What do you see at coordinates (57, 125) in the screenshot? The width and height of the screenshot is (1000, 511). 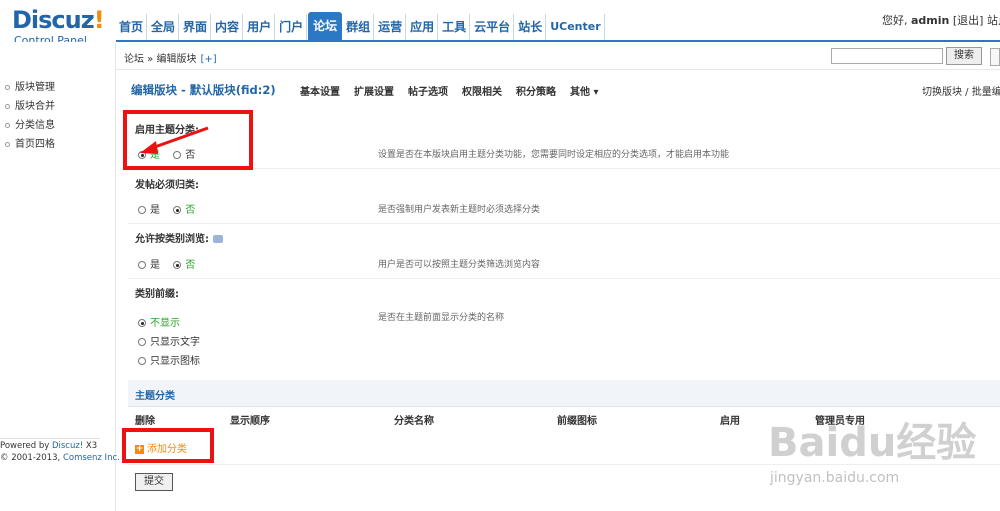 I see `sidebar-item-category-info: 分类信息` at bounding box center [57, 125].